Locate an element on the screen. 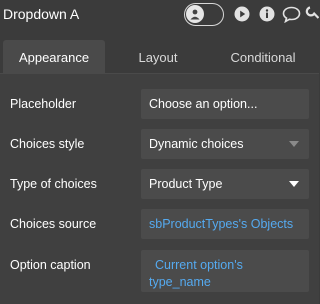 The image size is (320, 304). type-of-choices-label: Type of choices is located at coordinates (53, 184).